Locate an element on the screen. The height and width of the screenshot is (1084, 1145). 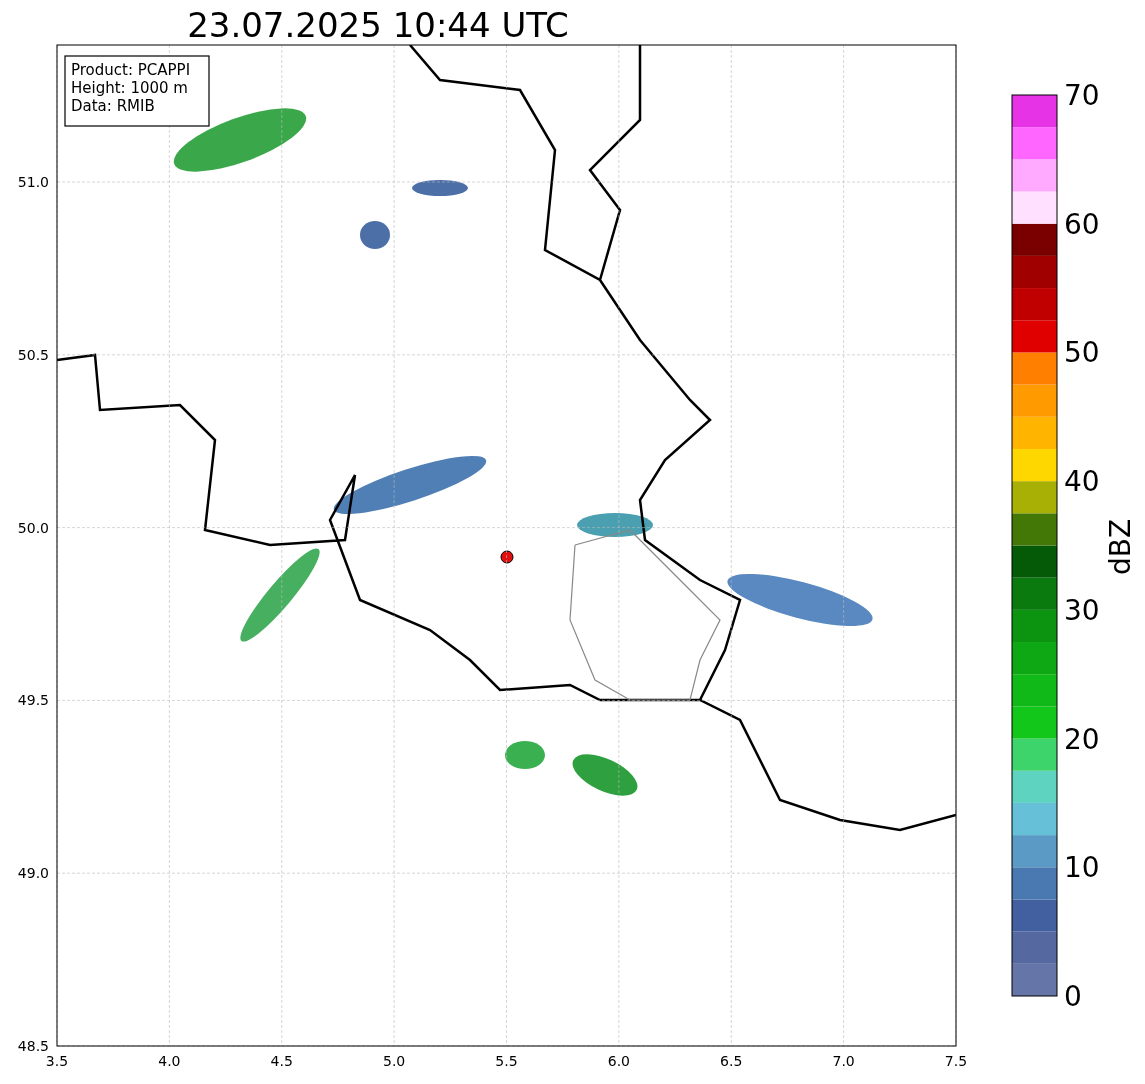
tick-label: 51.0 is located at coordinates (33, 182).